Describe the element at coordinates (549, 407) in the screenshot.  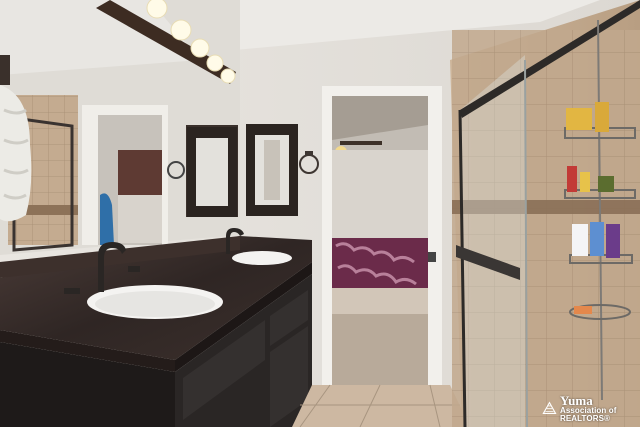
I see `realtors-logo-icon` at that location.